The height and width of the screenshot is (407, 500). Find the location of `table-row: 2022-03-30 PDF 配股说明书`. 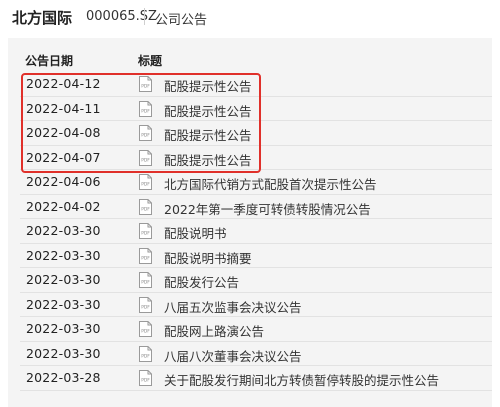

table-row: 2022-03-30 PDF 配股说明书 is located at coordinates (256, 231).